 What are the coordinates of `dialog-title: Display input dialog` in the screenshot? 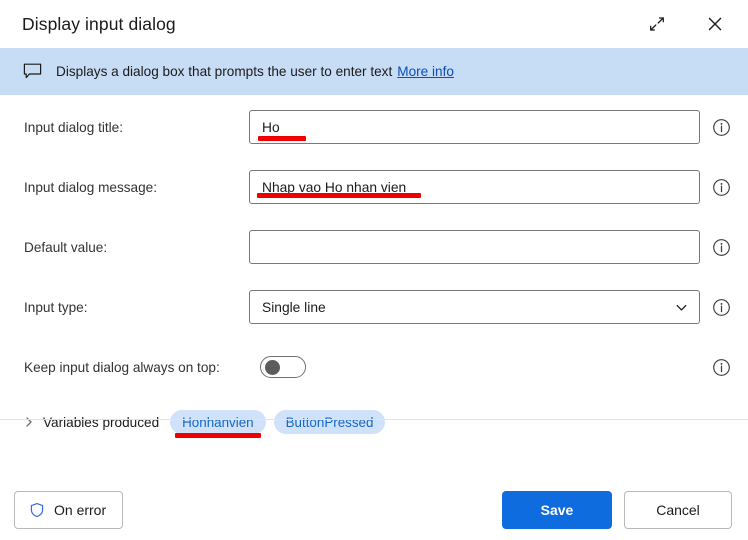 It's located at (99, 23).